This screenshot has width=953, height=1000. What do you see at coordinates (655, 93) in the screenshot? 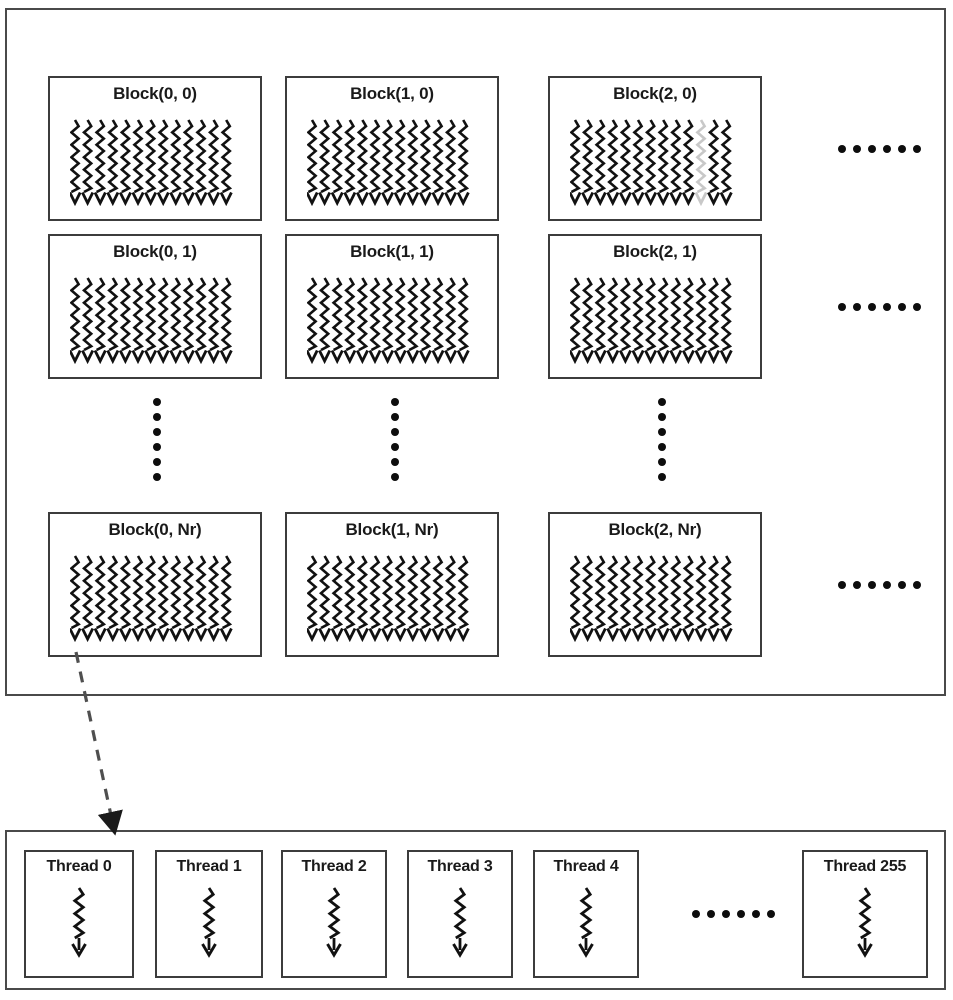
I see `block-label: Block(2, 0)` at bounding box center [655, 93].